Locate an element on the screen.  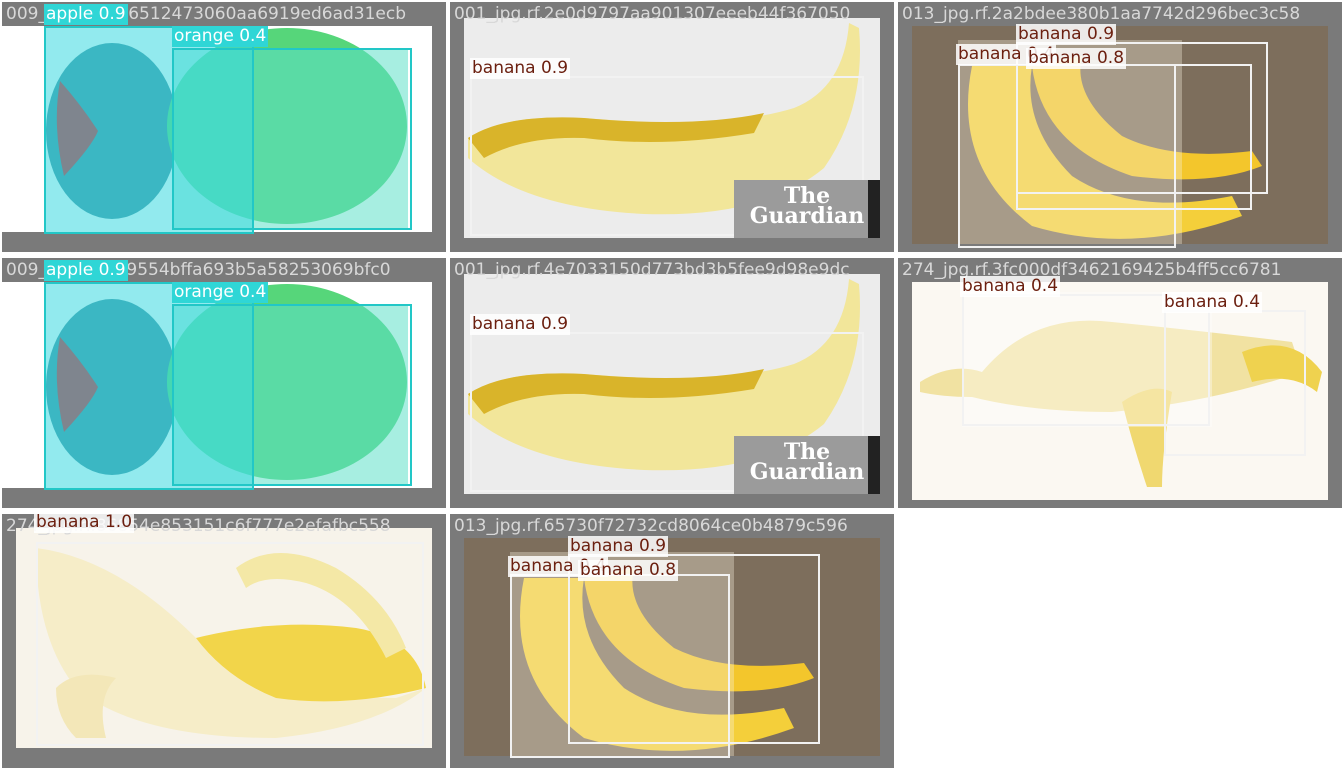
image-filename: 001_jpg.rf.2e0d9797aa901307eeeb44f367050 is located at coordinates (652, 14).